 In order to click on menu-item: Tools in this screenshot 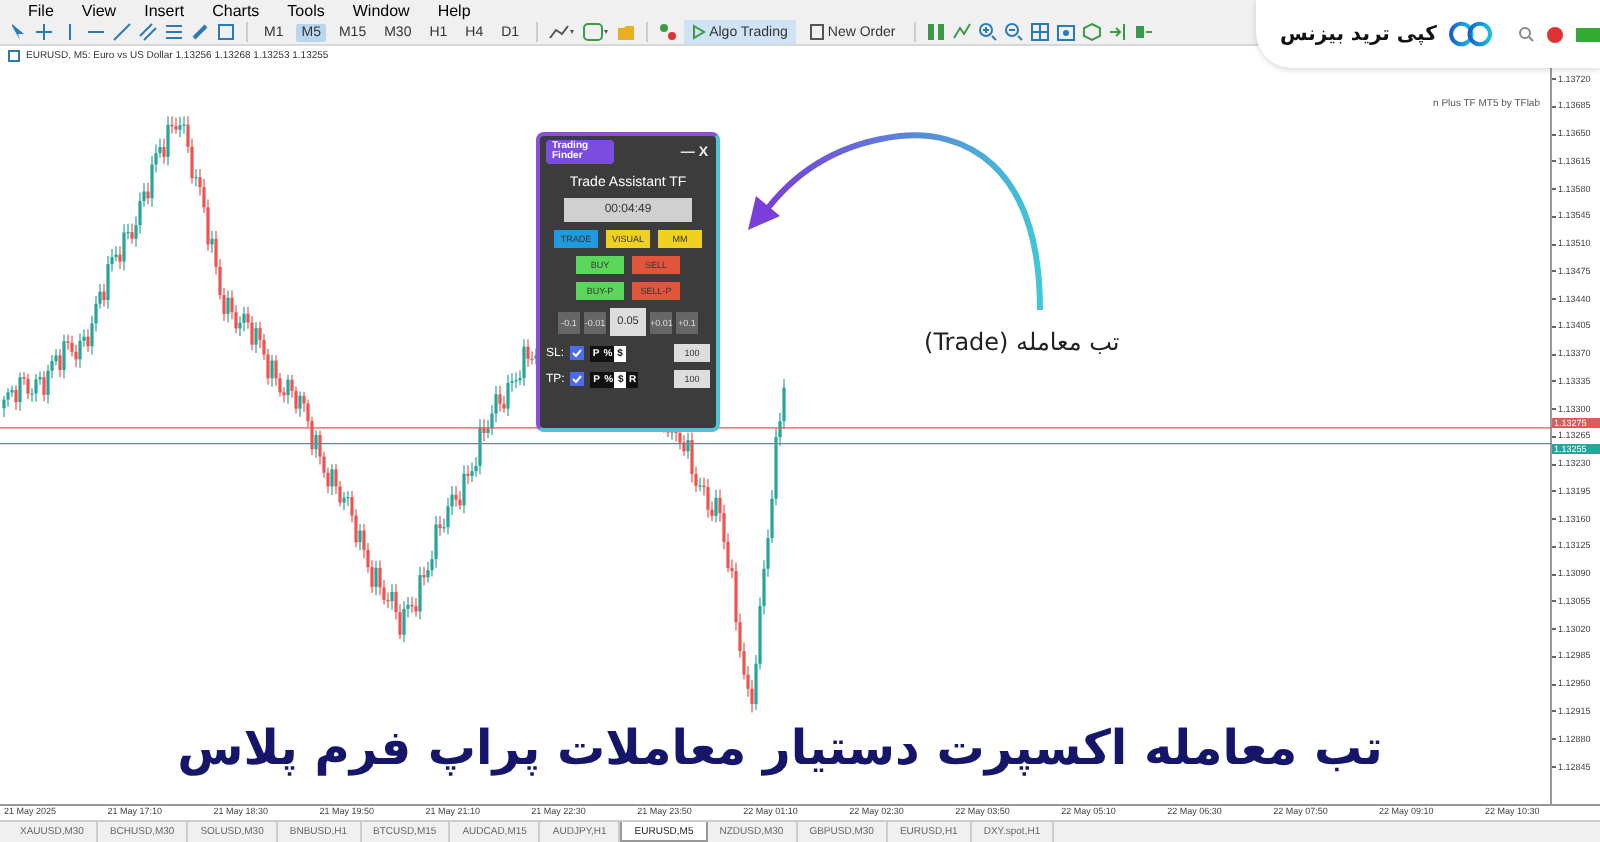, I will do `click(306, 11)`.